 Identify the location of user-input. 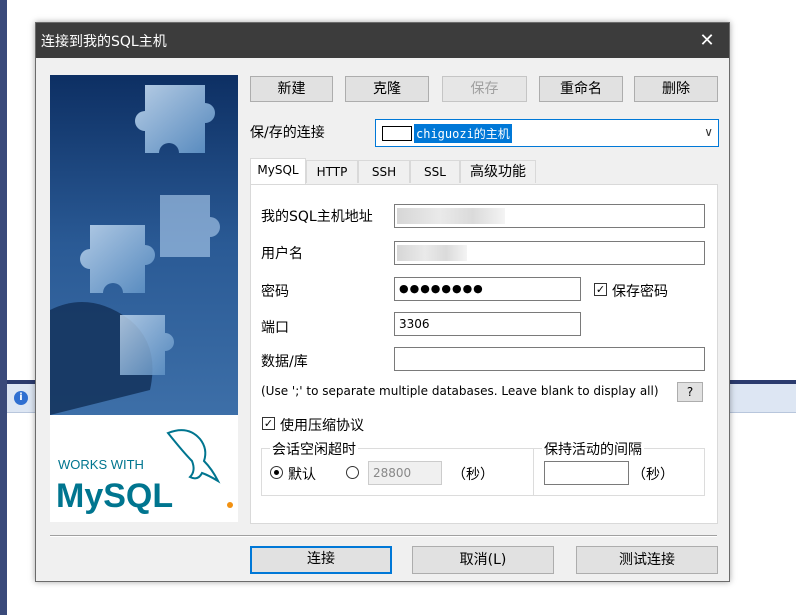
(549, 253).